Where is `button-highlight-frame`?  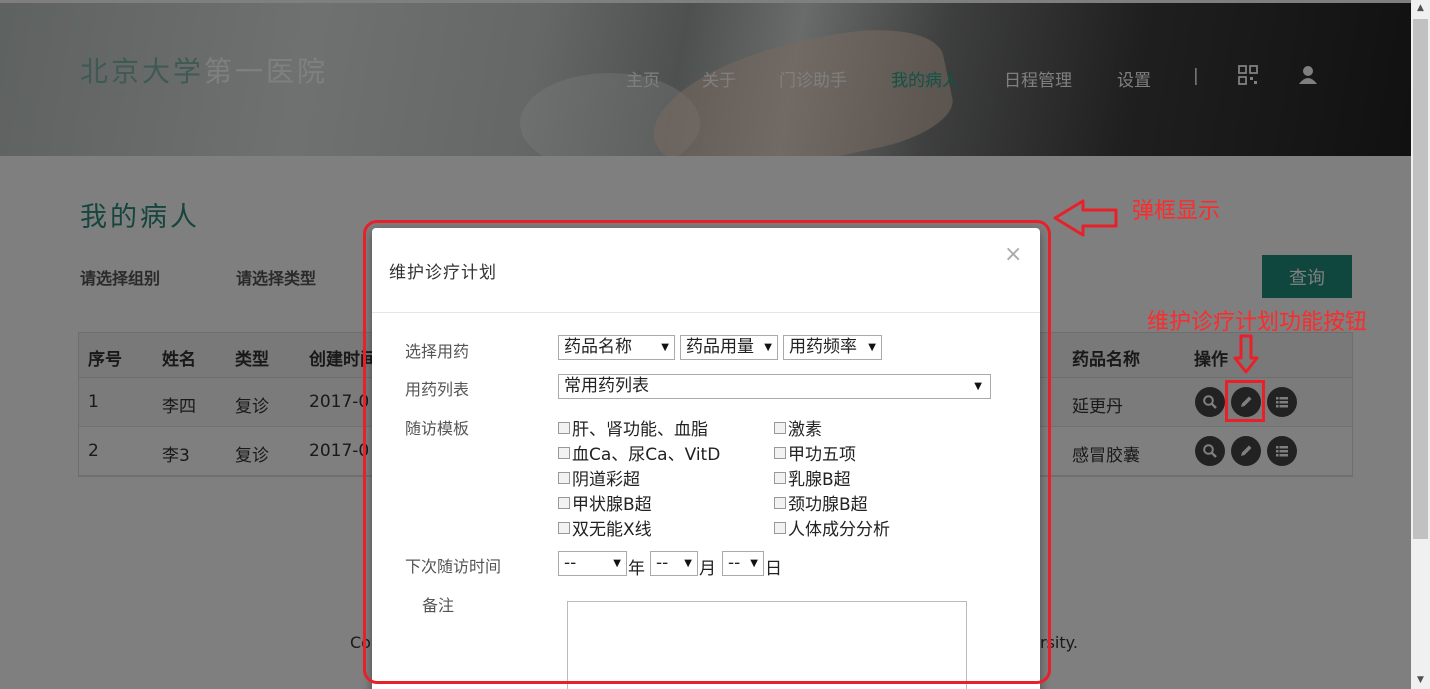
button-highlight-frame is located at coordinates (1245, 401).